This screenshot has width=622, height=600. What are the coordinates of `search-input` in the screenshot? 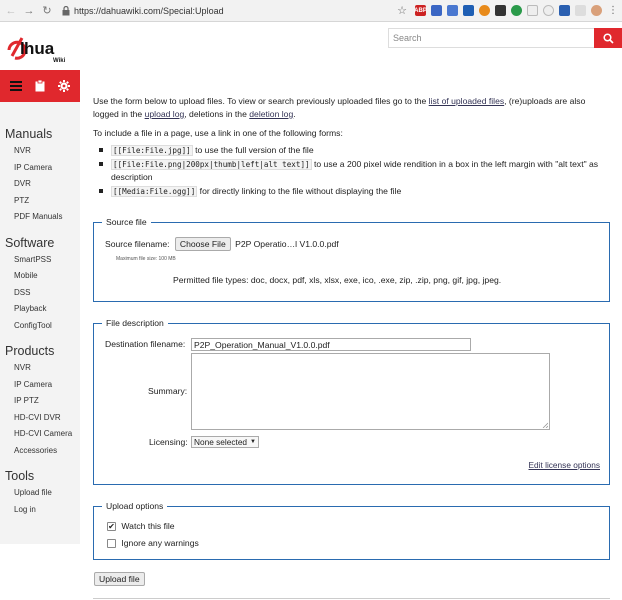 It's located at (491, 38).